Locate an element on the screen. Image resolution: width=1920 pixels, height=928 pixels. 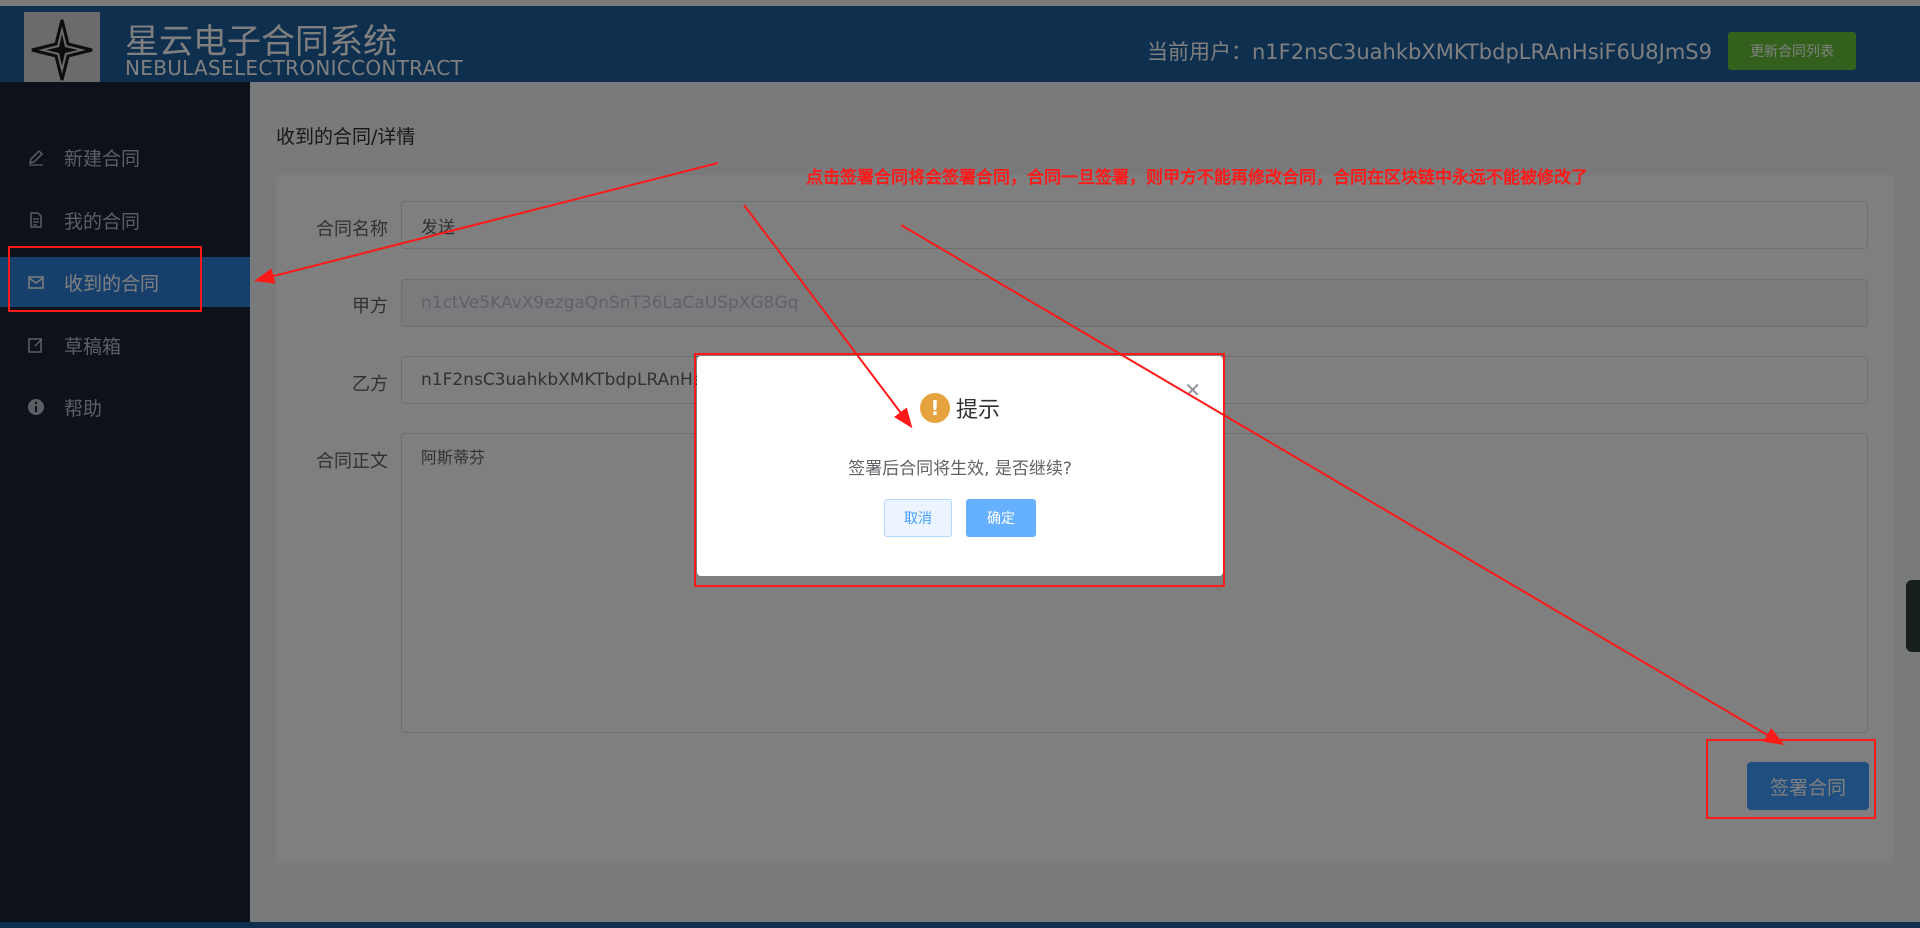
annotation-arrow-sidebar is located at coordinates (486, 223).